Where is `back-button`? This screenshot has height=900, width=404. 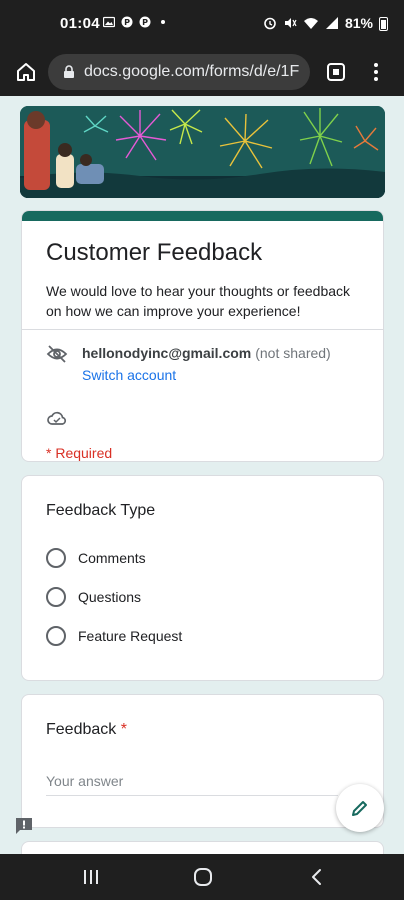
back-button is located at coordinates (317, 877).